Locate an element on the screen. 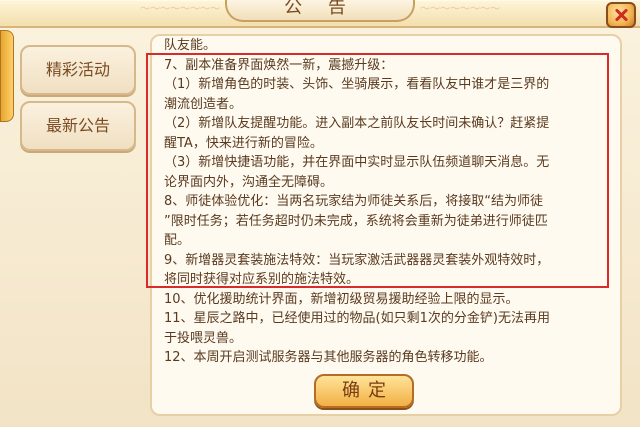 The width and height of the screenshot is (640, 427). content-line: （1）新增角色的时装、头饰、坐骑展示，看看队友中谁才是三界的 is located at coordinates (357, 84).